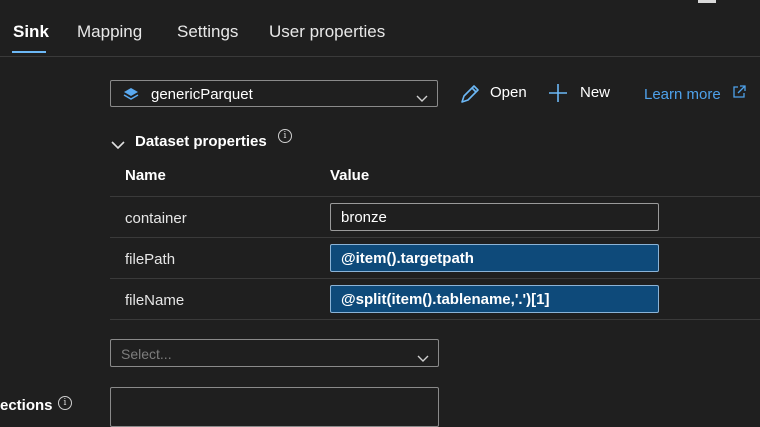 This screenshot has width=760, height=427. What do you see at coordinates (131, 96) in the screenshot?
I see `parquet-dataset-icon` at bounding box center [131, 96].